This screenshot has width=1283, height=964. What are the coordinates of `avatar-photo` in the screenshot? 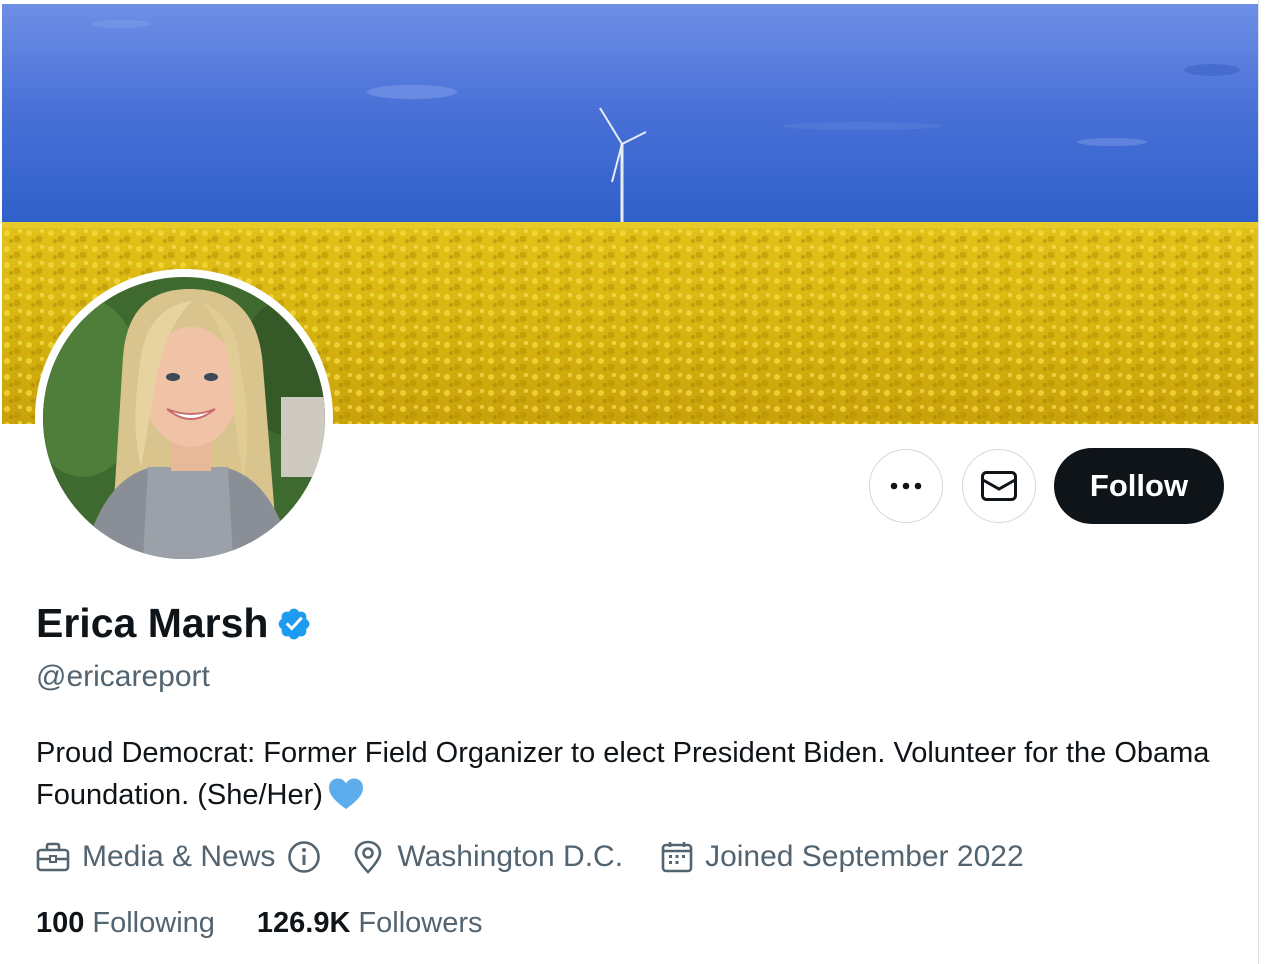 It's located at (184, 418).